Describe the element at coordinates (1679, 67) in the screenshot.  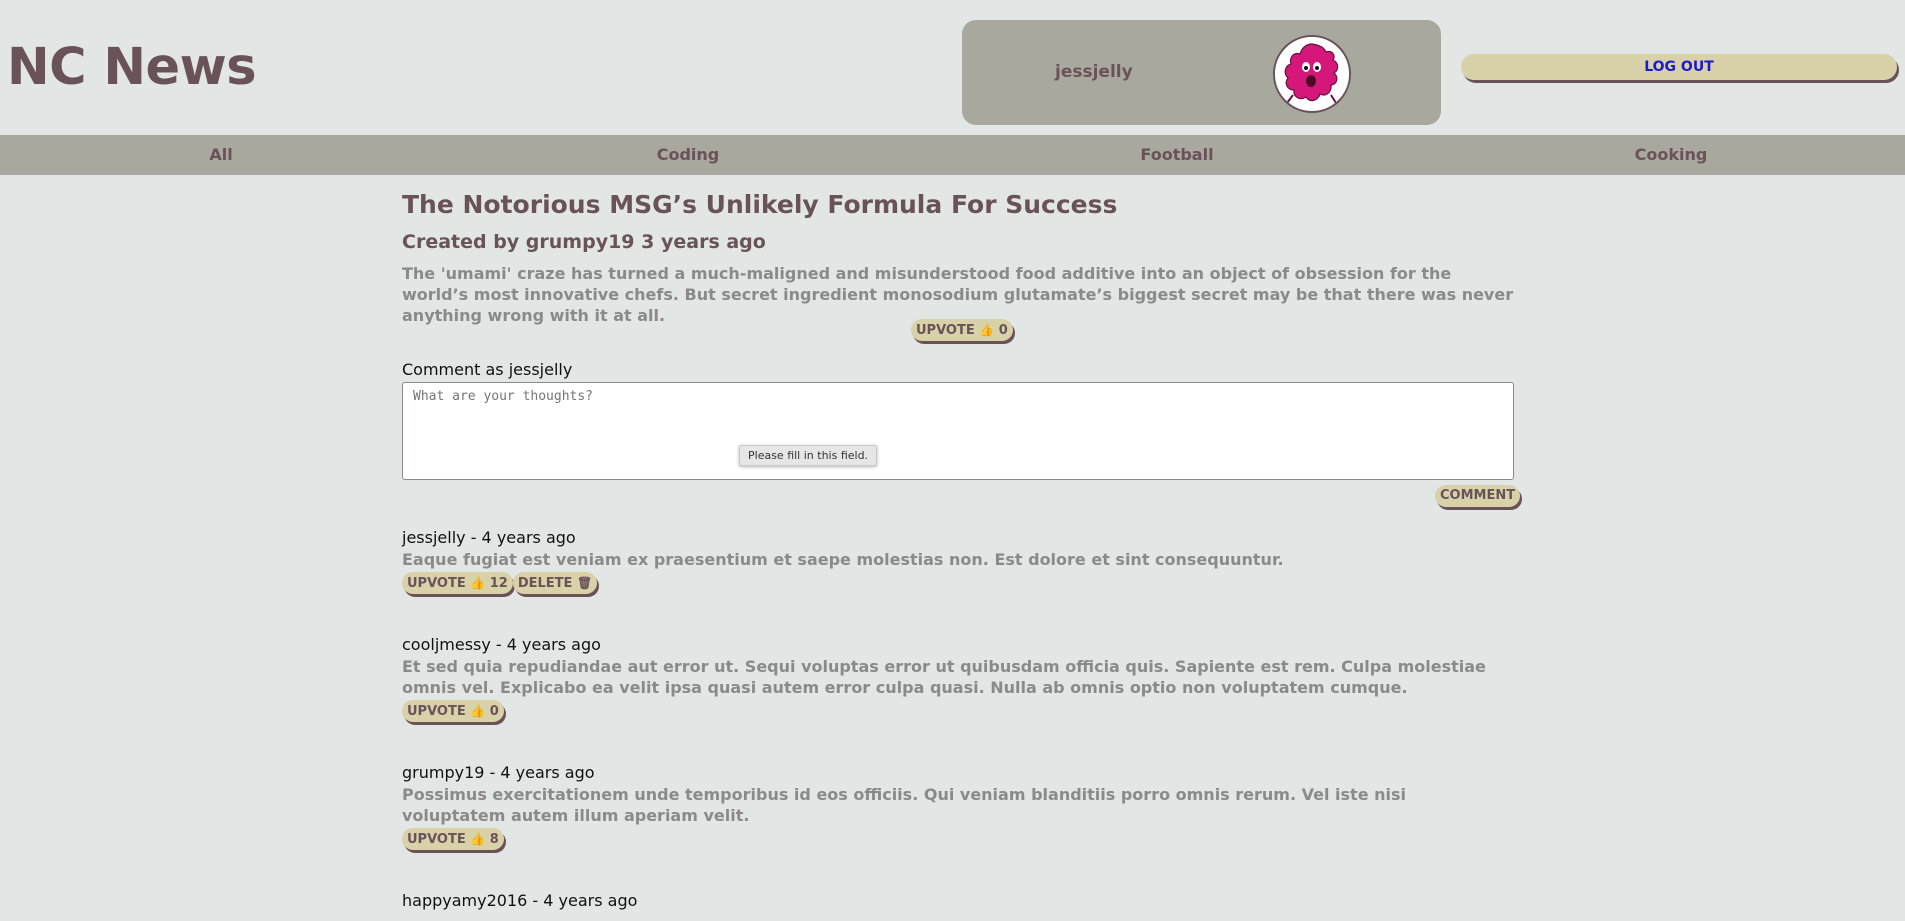
I see `logout-button: LOG OUT` at that location.